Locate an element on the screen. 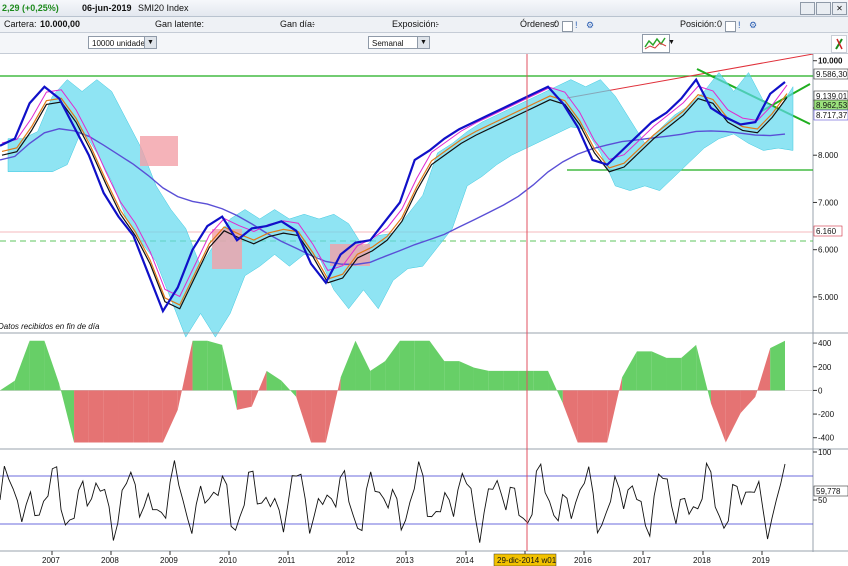  cartera-label: Cartera: is located at coordinates (20, 24).